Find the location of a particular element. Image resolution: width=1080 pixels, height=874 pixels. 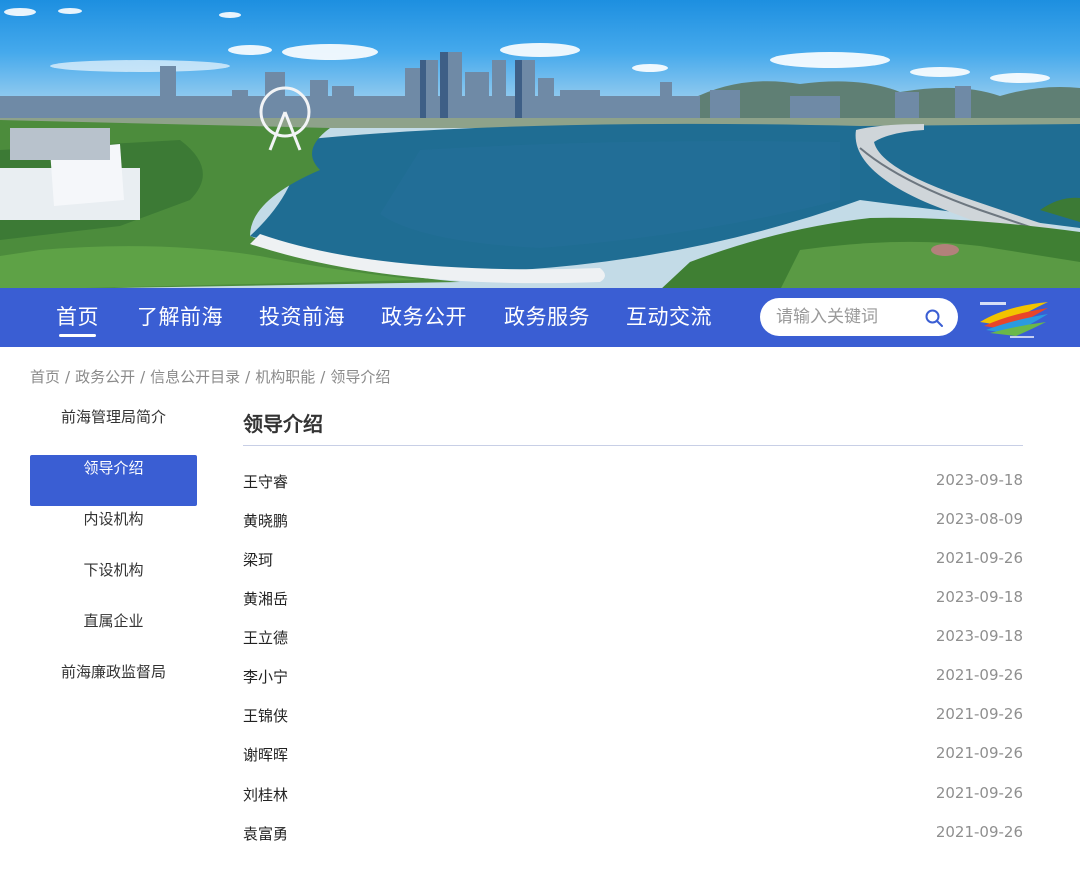

title-divider is located at coordinates (633, 445).